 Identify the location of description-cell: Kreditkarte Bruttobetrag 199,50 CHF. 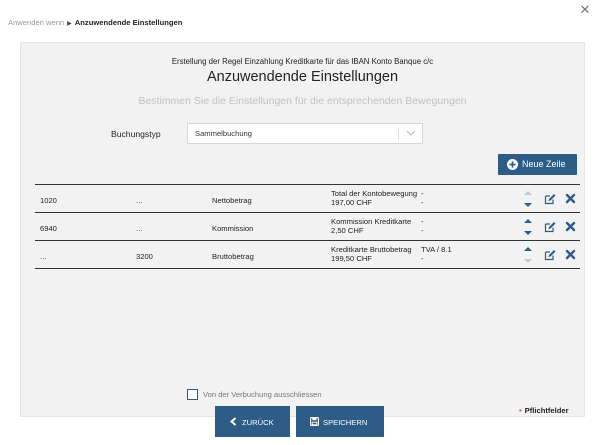
(371, 254).